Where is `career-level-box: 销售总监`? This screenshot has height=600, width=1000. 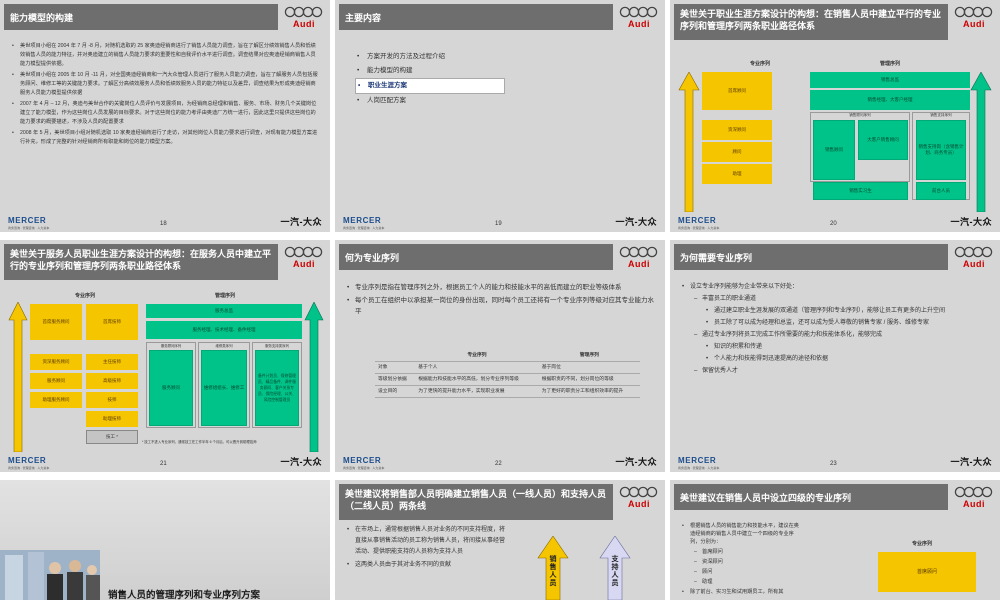
career-level-box: 销售总监 is located at coordinates (890, 80).